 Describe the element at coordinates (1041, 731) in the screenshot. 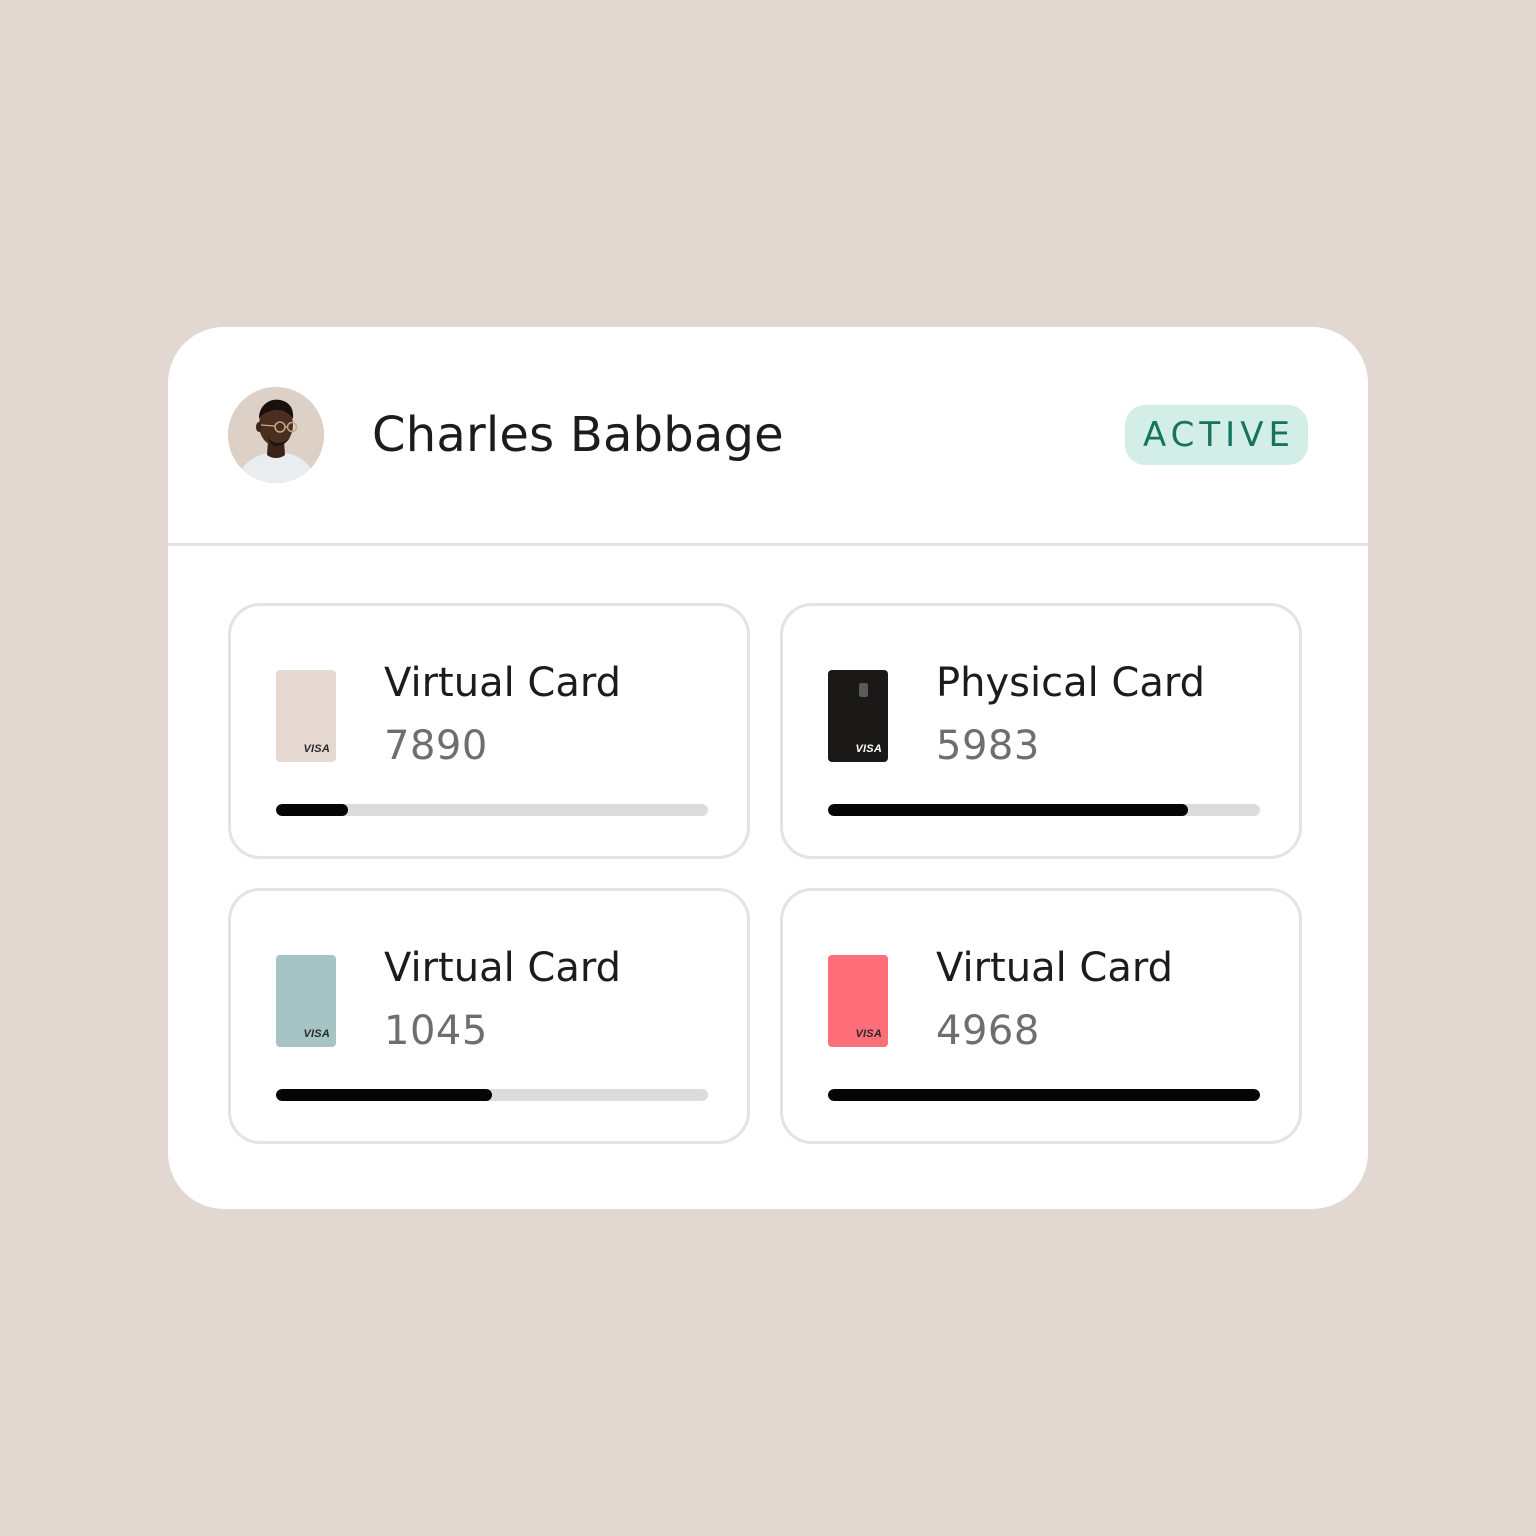

I see `card-tile: VISA Physical Card 5983` at that location.